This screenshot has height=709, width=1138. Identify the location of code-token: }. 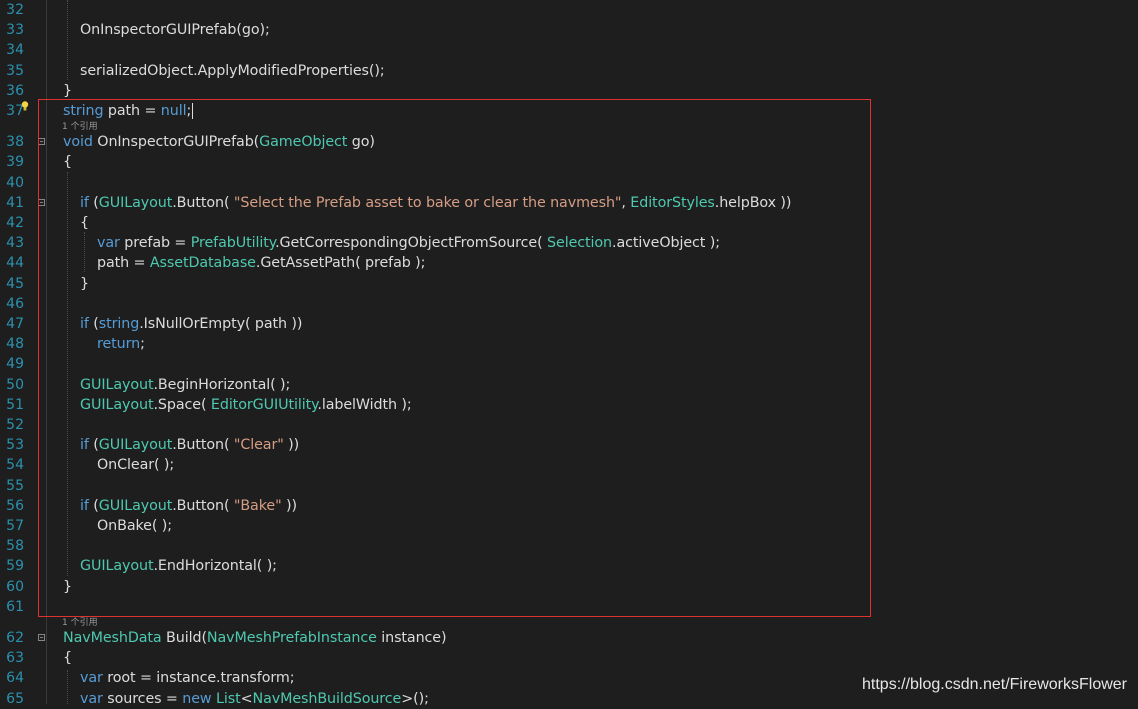
(67, 90).